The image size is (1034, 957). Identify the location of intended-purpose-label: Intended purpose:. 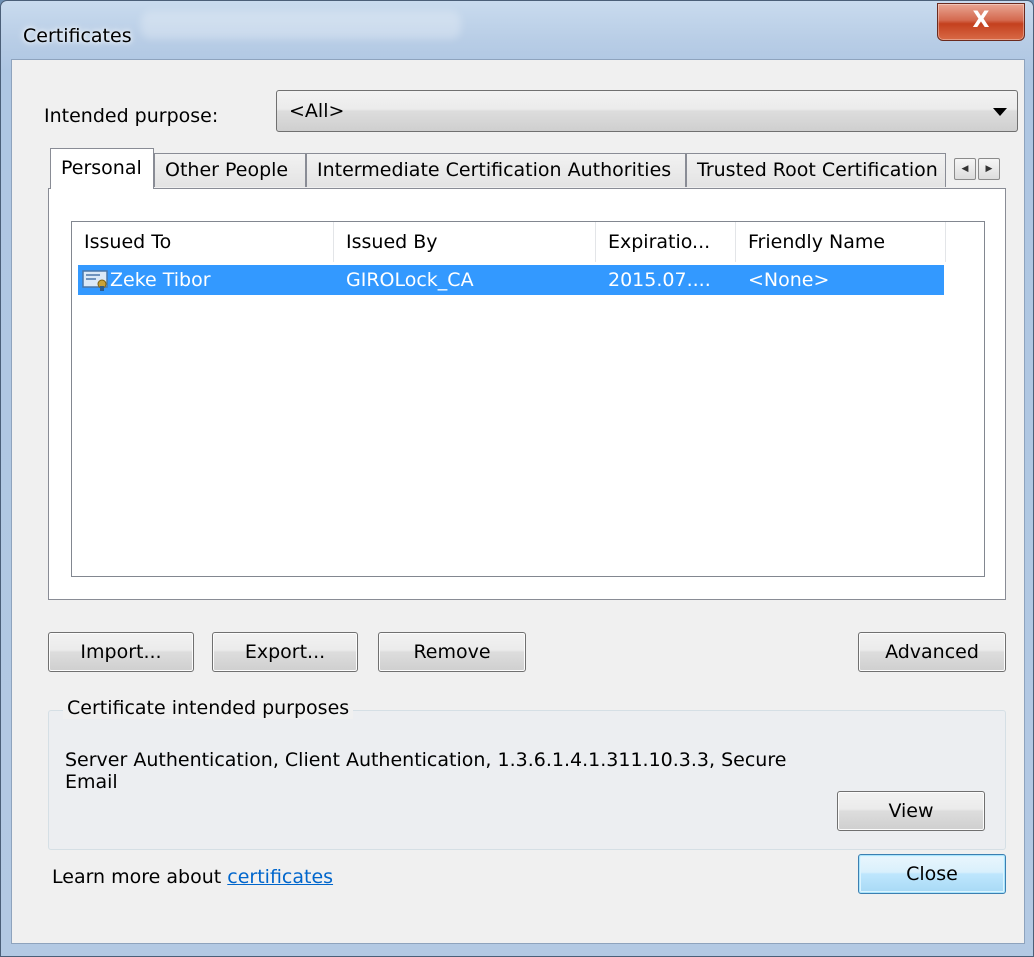
(131, 116).